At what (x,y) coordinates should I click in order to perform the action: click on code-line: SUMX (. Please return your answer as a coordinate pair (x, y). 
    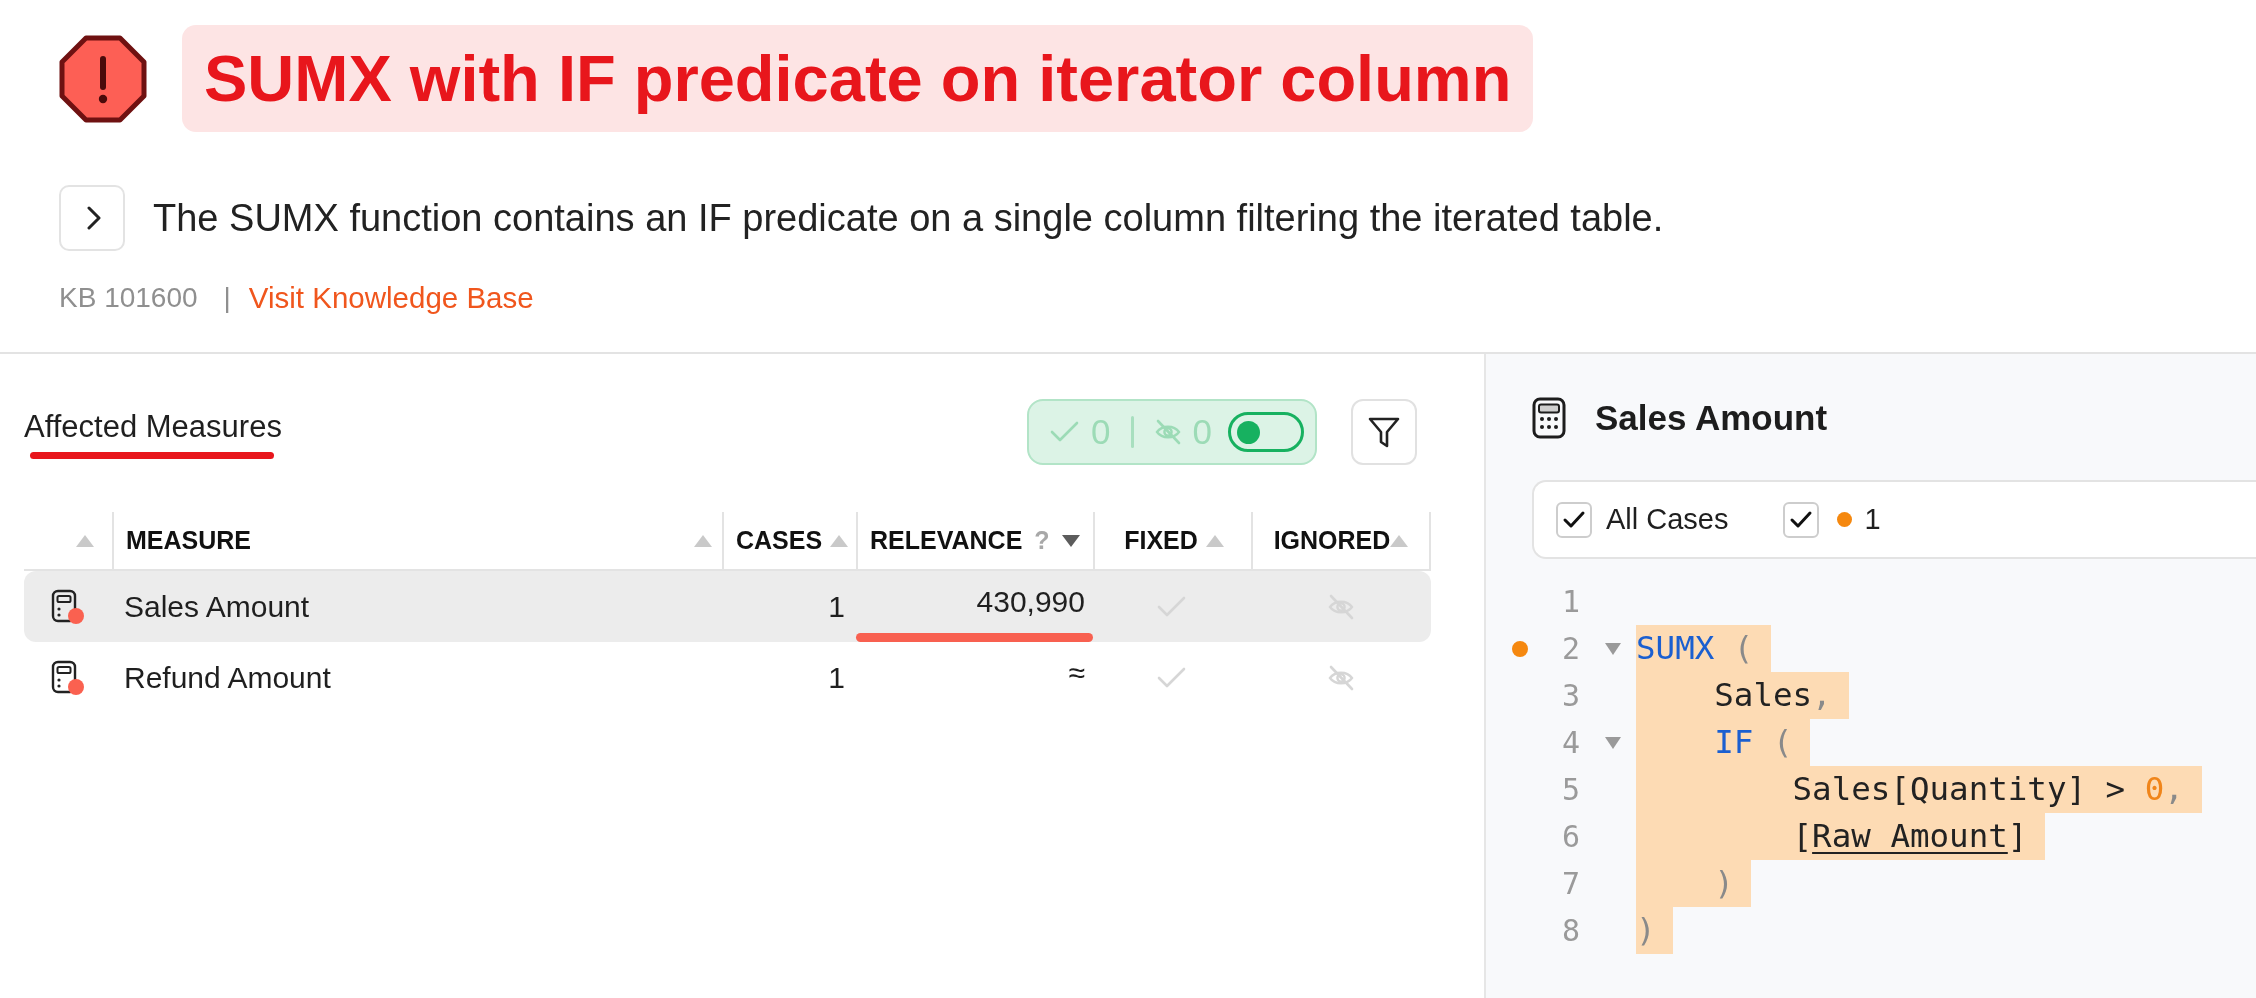
    Looking at the image, I should click on (1695, 648).